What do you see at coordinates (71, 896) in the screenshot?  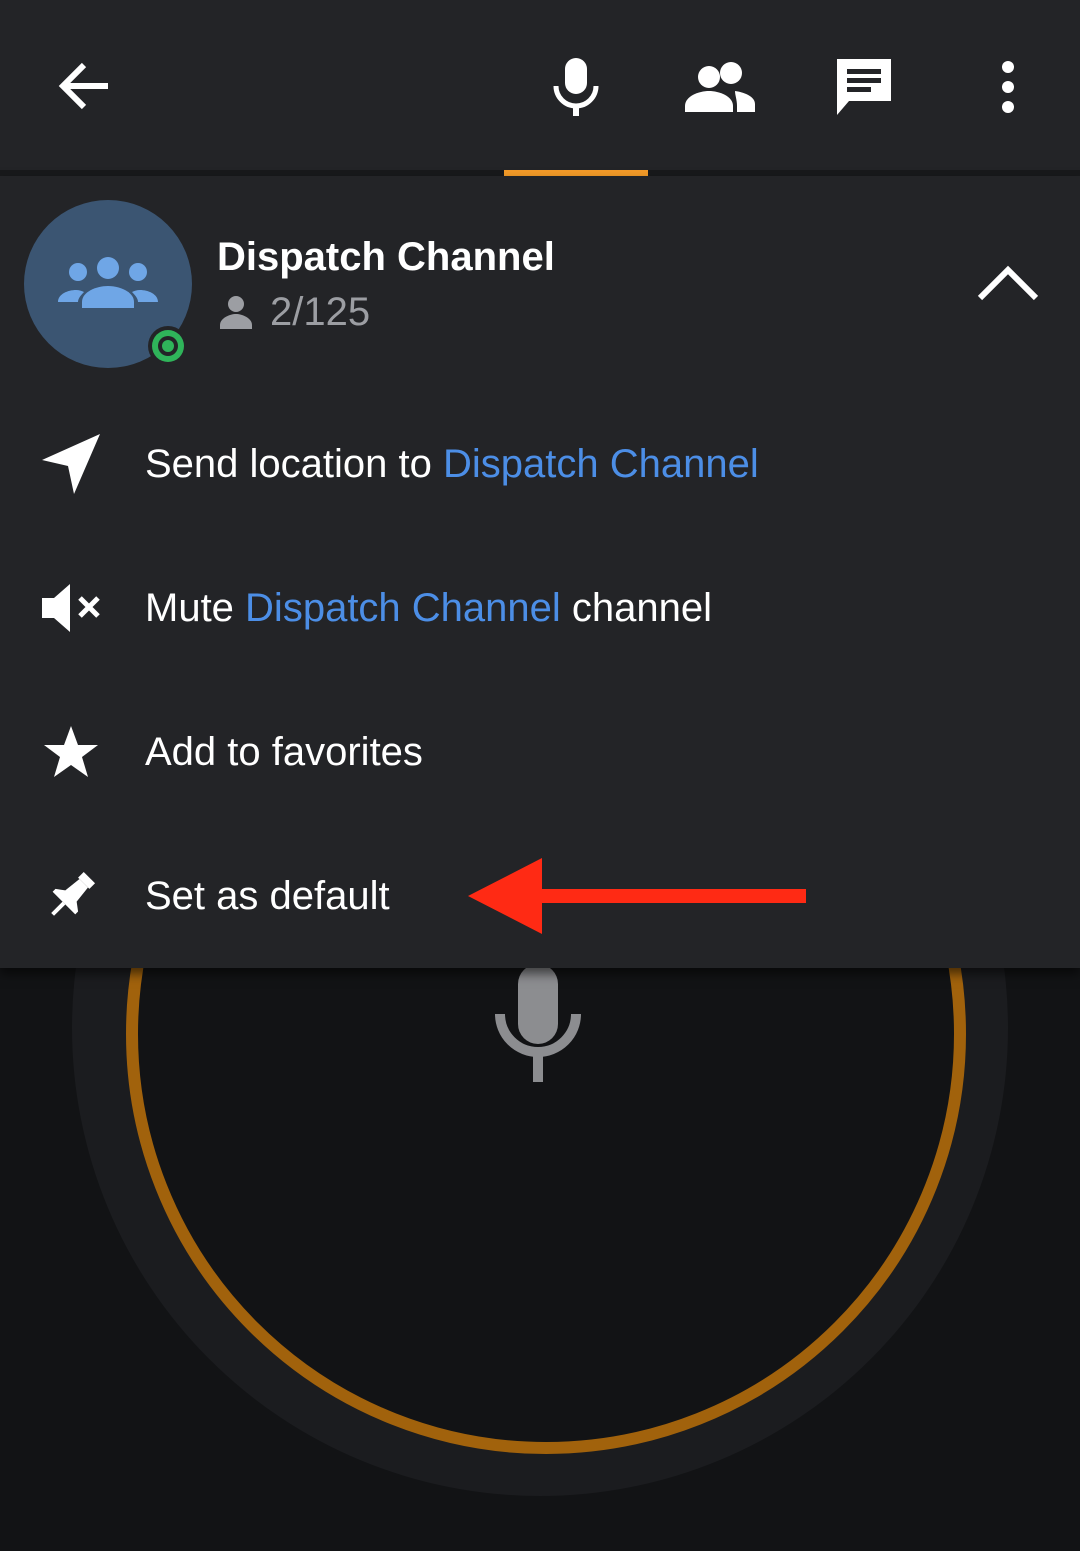 I see `pin-icon` at bounding box center [71, 896].